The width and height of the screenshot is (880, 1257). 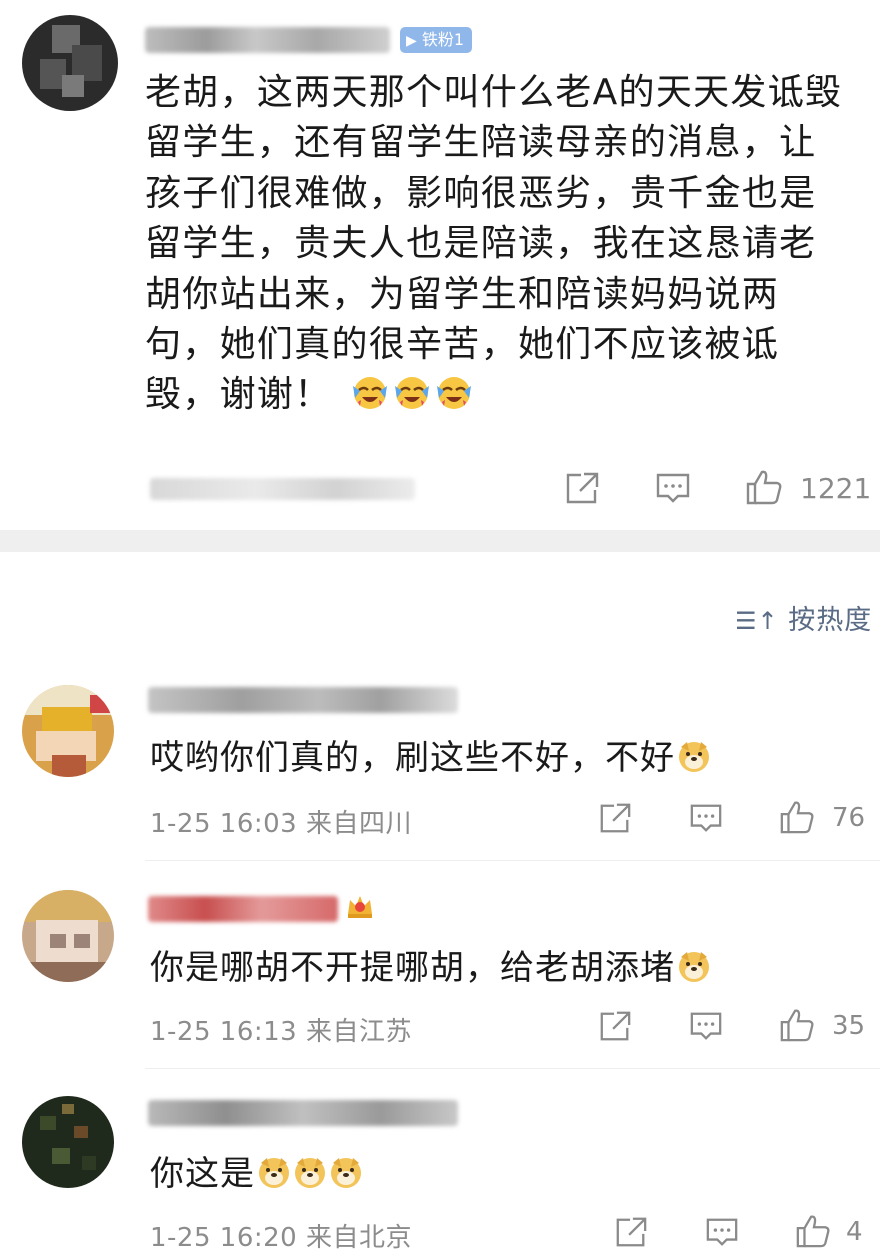 What do you see at coordinates (360, 906) in the screenshot?
I see `crown-badge-icon` at bounding box center [360, 906].